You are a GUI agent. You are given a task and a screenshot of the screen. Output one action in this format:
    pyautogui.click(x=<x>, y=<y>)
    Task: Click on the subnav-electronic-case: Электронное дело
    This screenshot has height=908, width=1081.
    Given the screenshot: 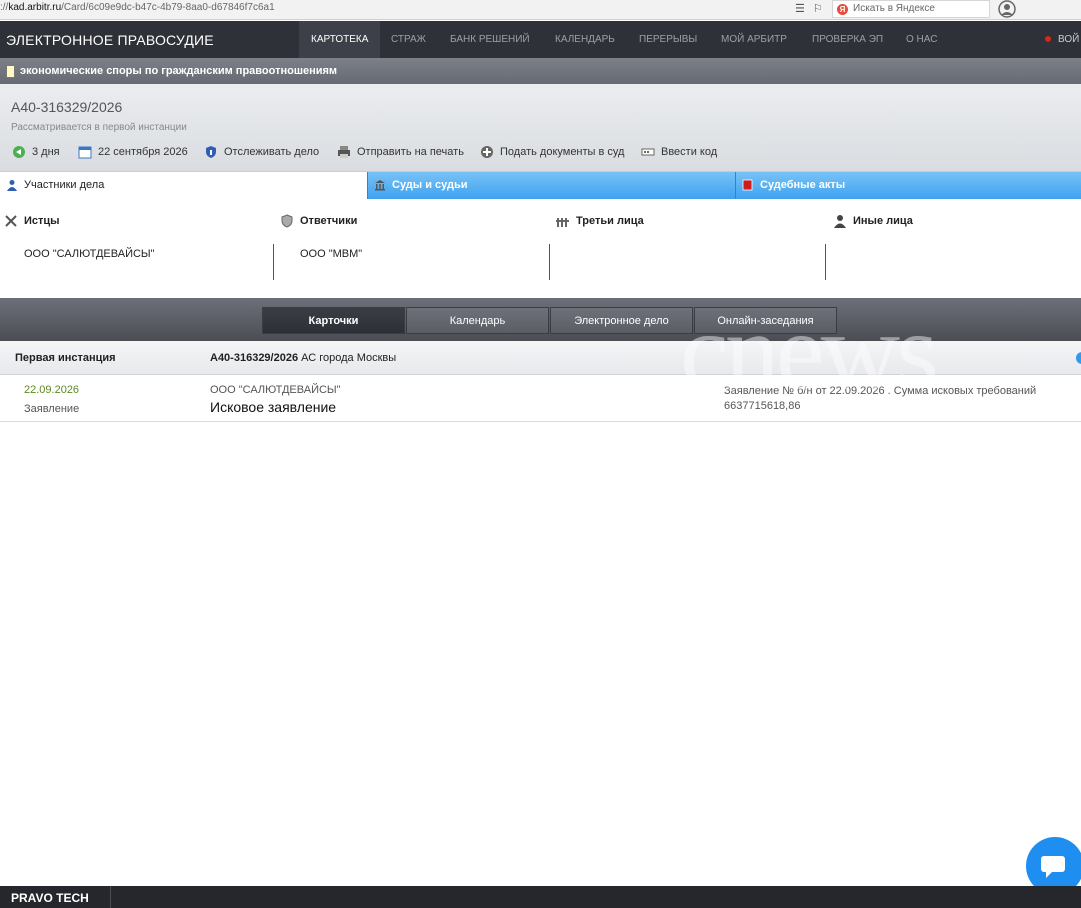 What is the action you would take?
    pyautogui.click(x=621, y=320)
    